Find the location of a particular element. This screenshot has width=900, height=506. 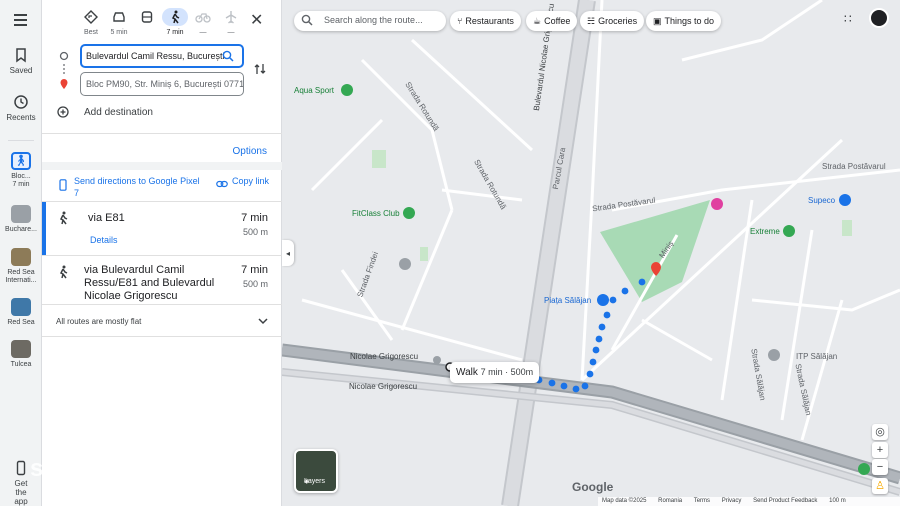

send-to-phone-link: Send directions to Google Pixel 7 is located at coordinates (138, 187).